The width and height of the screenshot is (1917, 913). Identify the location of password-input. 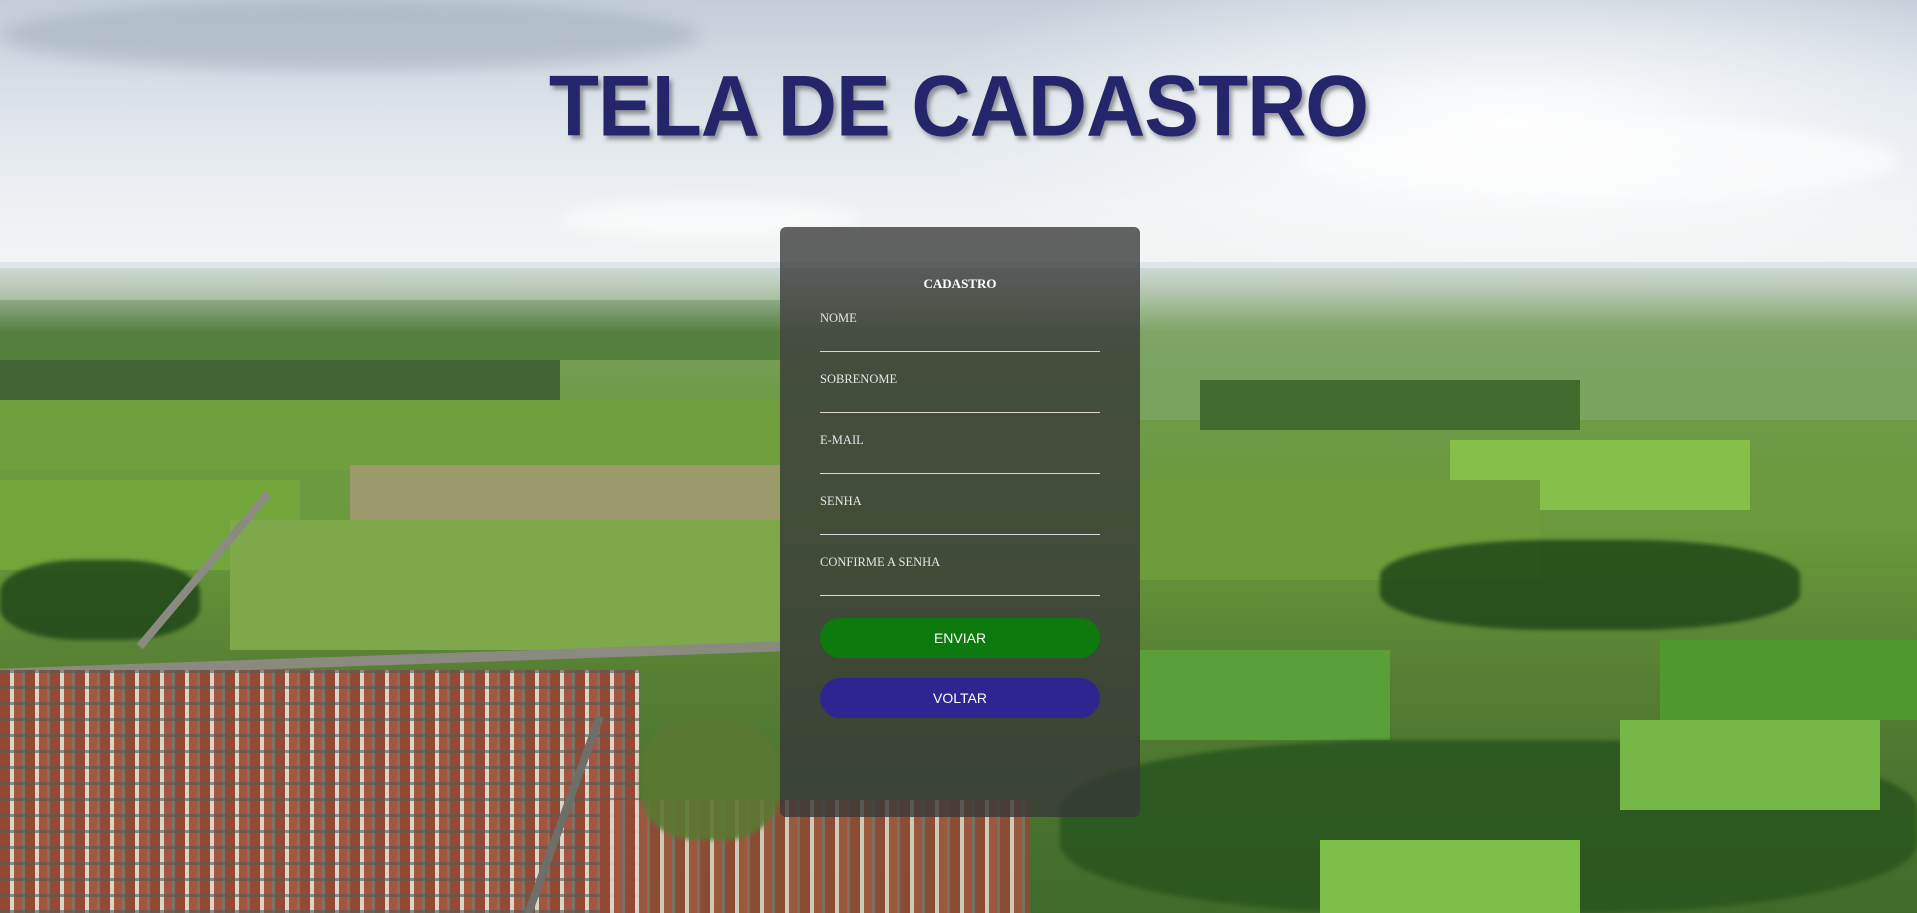
(960, 521).